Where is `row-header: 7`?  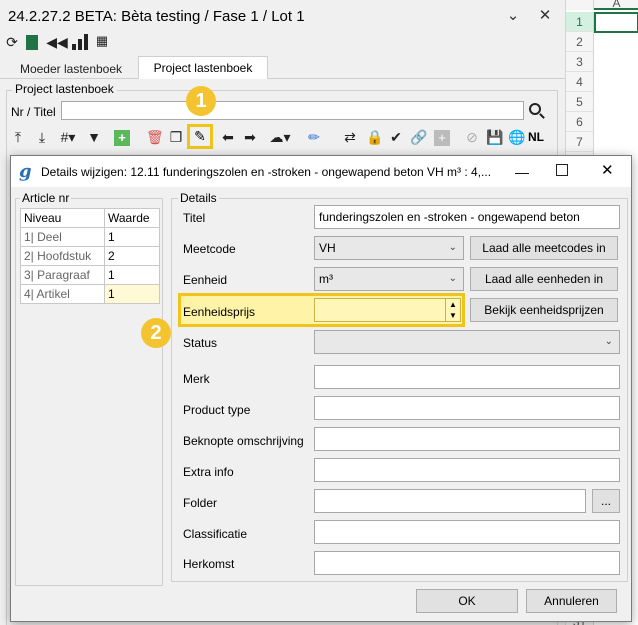
row-header: 7 is located at coordinates (580, 142).